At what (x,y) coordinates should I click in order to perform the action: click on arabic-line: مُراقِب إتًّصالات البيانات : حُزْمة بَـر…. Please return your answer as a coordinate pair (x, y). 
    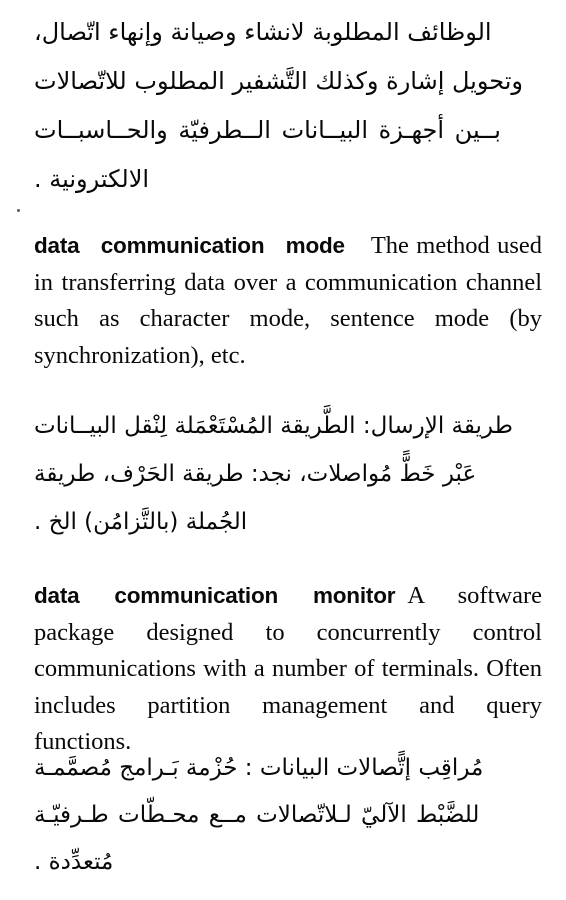
    Looking at the image, I should click on (259, 768).